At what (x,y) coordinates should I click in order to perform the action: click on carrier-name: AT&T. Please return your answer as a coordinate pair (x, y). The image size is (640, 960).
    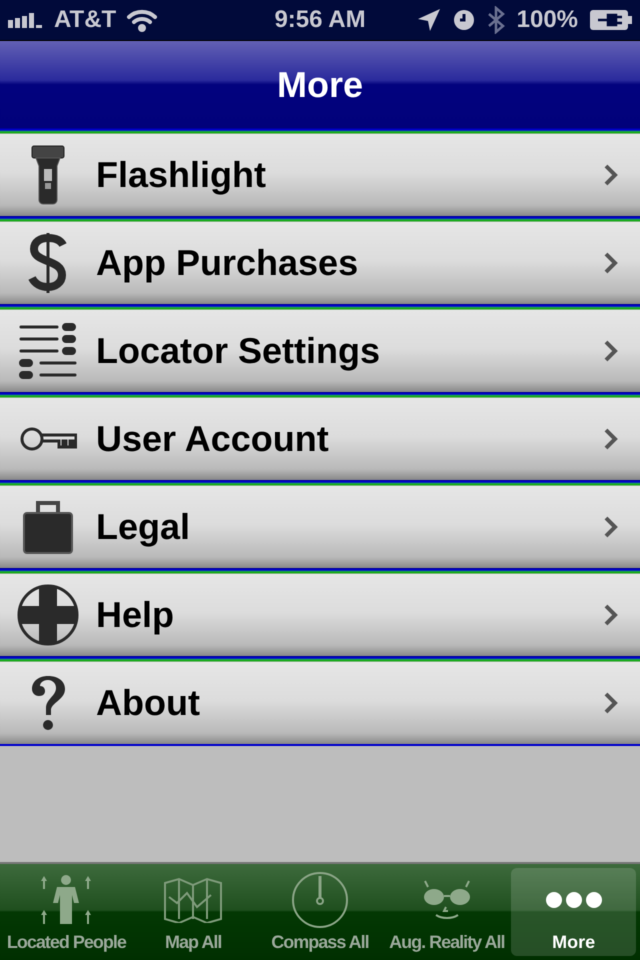
    Looking at the image, I should click on (85, 20).